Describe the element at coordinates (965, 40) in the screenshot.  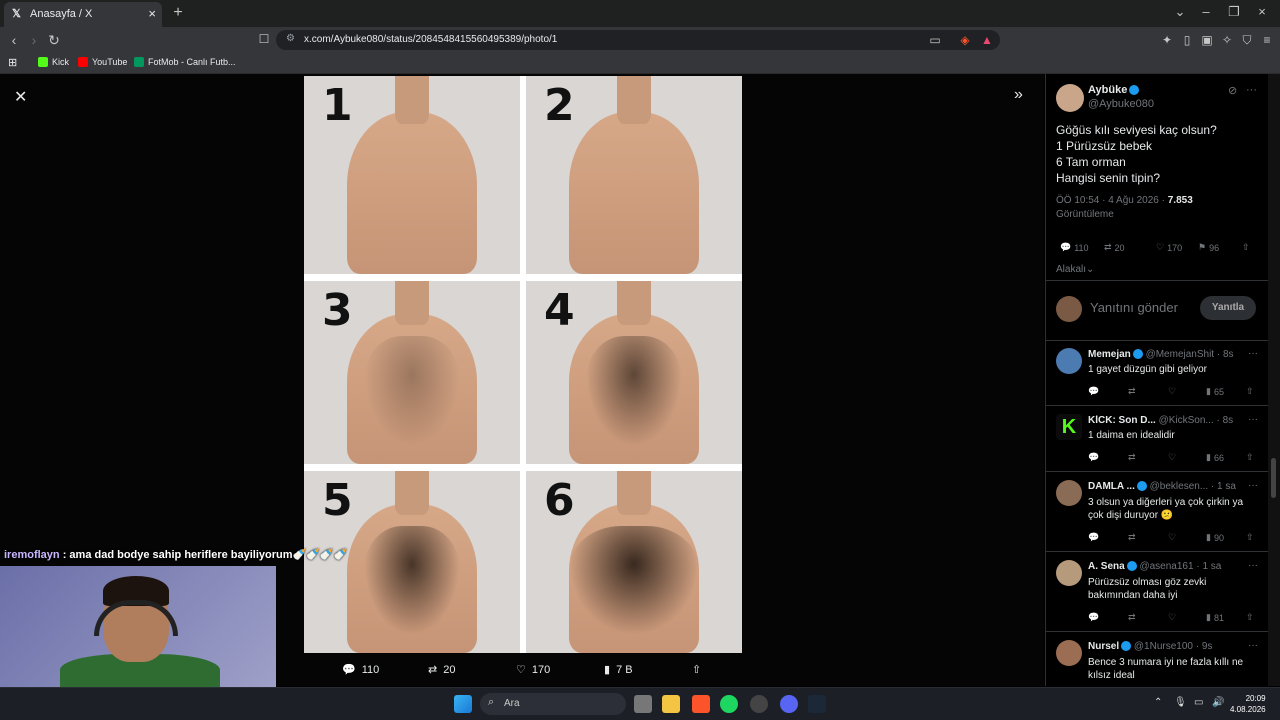
I see `brave-shield-icon: ◈` at that location.